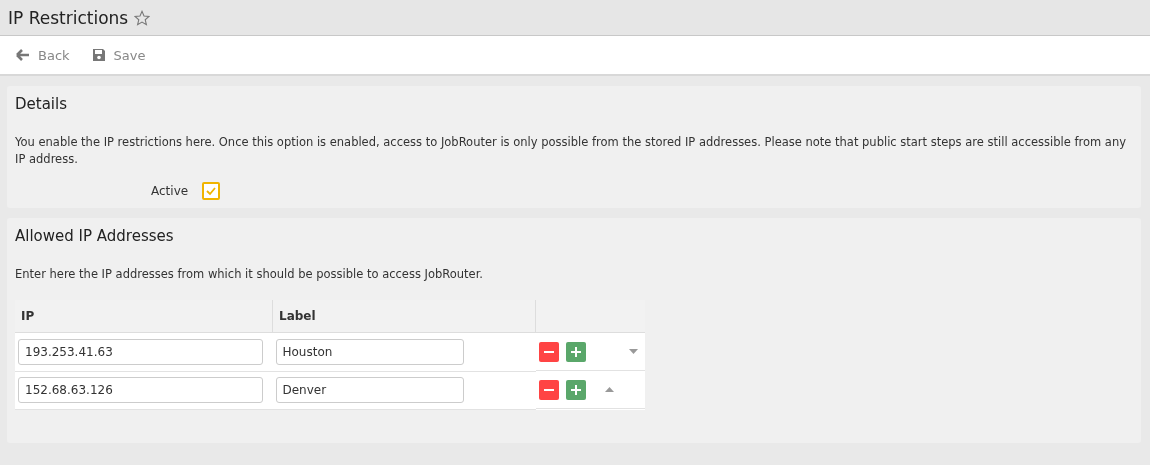 The image size is (1150, 465). I want to click on ip-field: 193.253.41.63, so click(140, 351).